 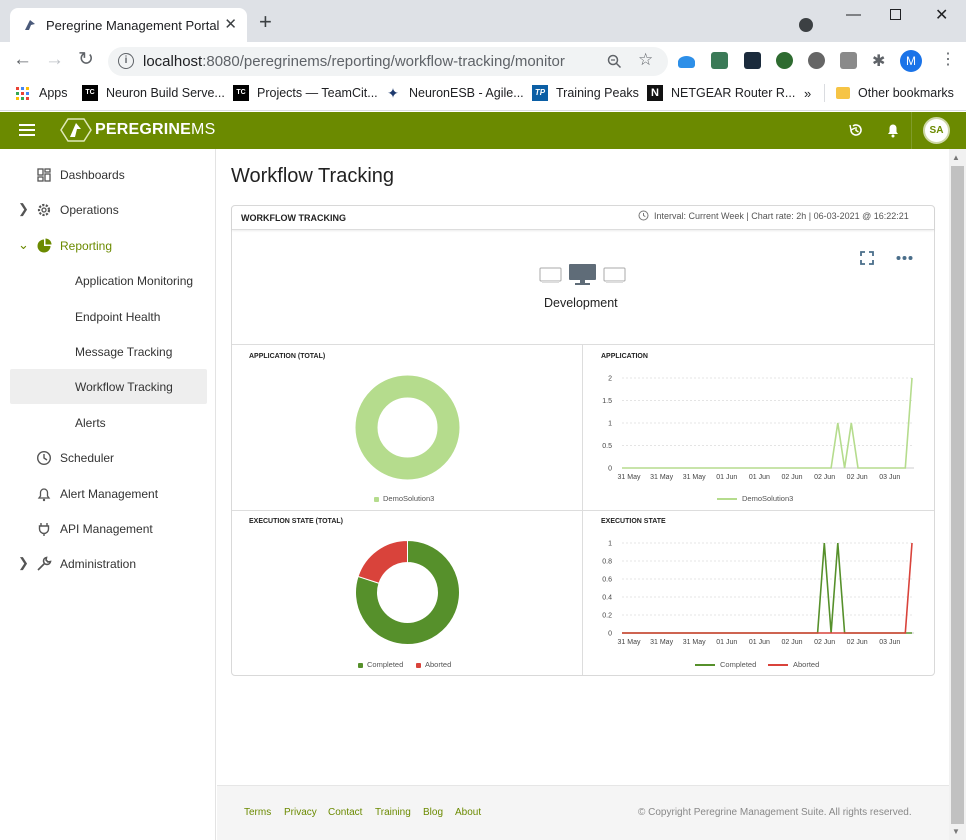 What do you see at coordinates (108, 493) in the screenshot?
I see `sidebar-item-alert-management: Alert Management` at bounding box center [108, 493].